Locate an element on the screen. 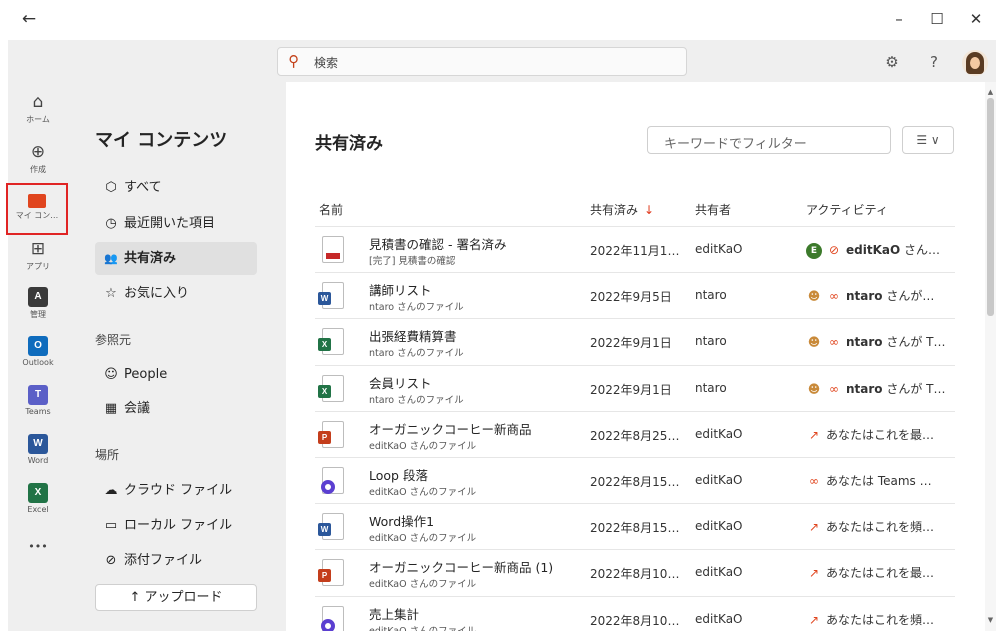 This screenshot has height=631, width=999. column-header-name: 名前 is located at coordinates (331, 209).